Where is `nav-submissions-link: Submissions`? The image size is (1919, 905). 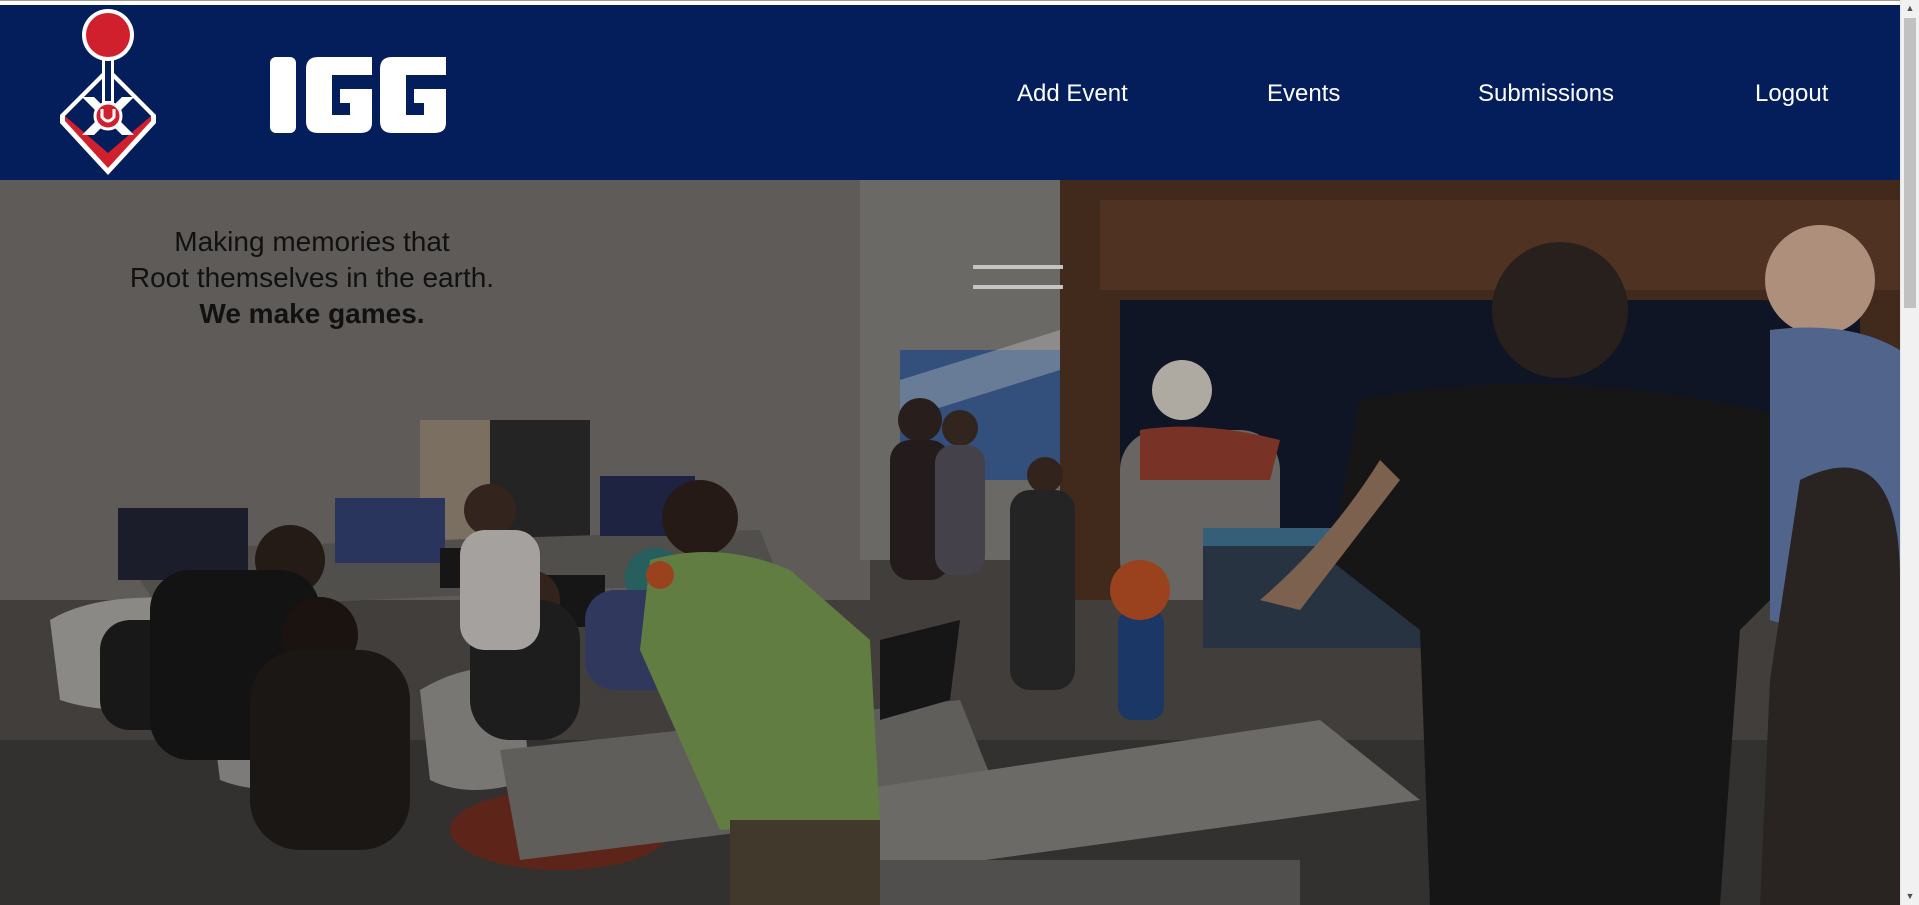 nav-submissions-link: Submissions is located at coordinates (1546, 94).